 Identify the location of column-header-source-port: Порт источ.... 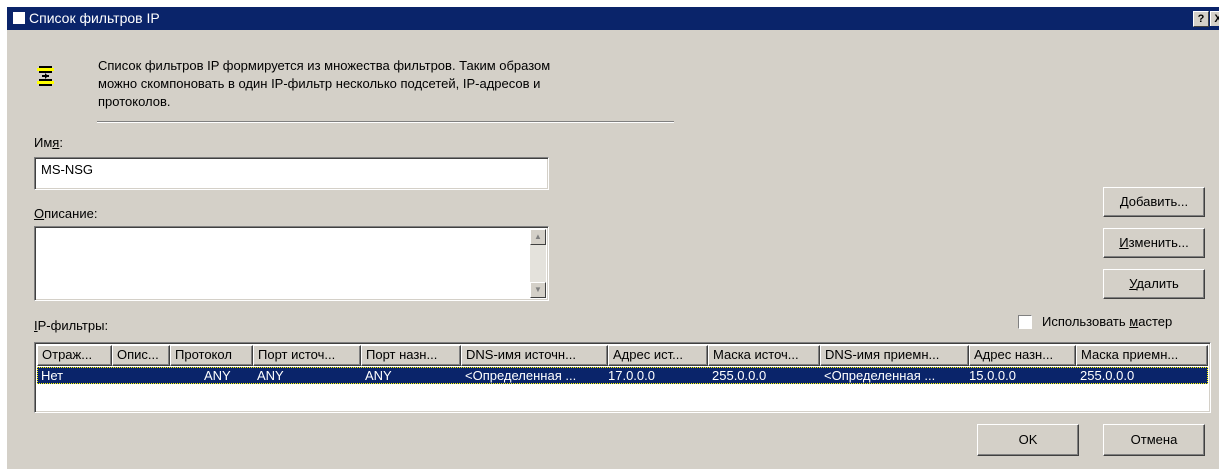
(307, 355).